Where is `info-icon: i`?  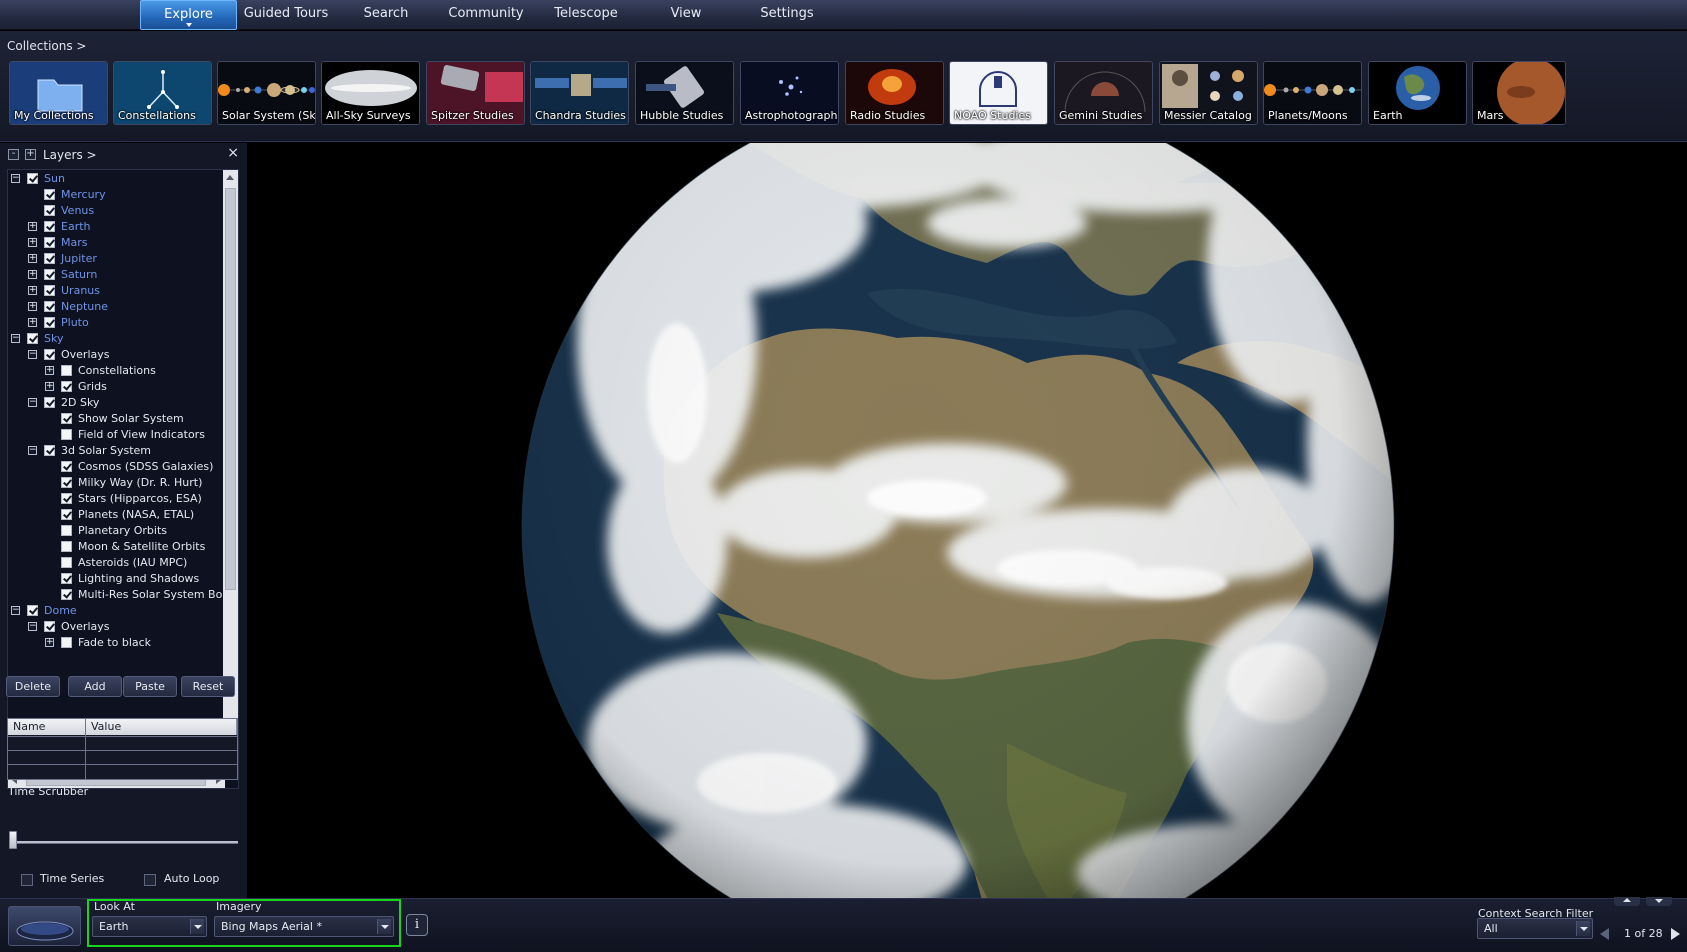
info-icon: i is located at coordinates (417, 925).